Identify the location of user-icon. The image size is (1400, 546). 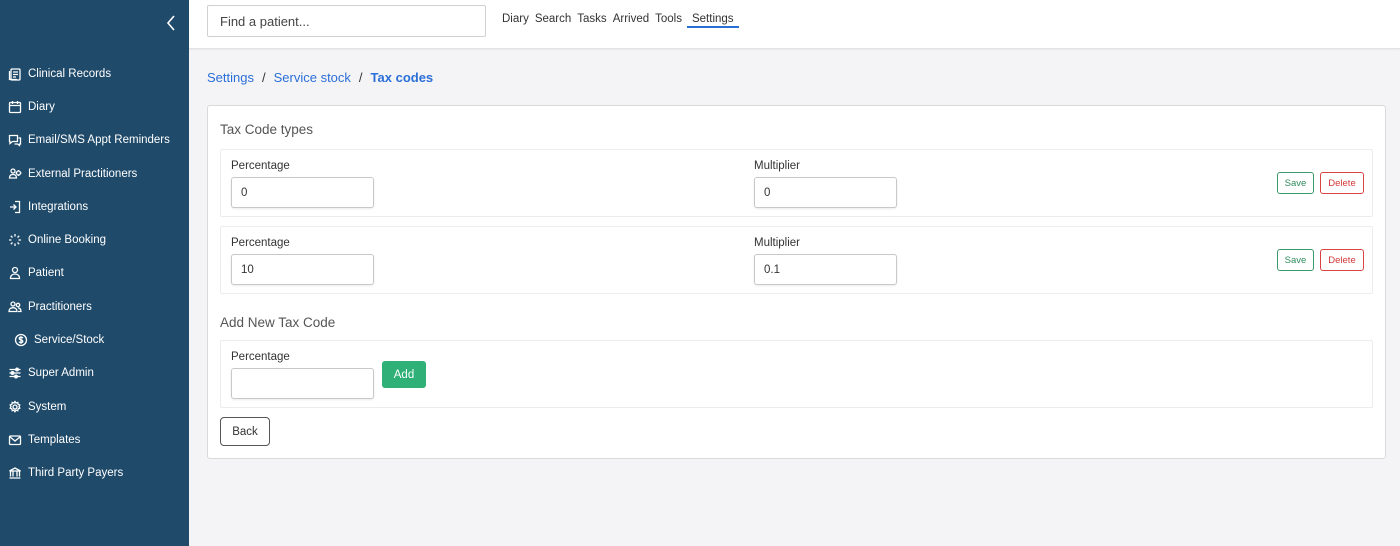
(15, 273).